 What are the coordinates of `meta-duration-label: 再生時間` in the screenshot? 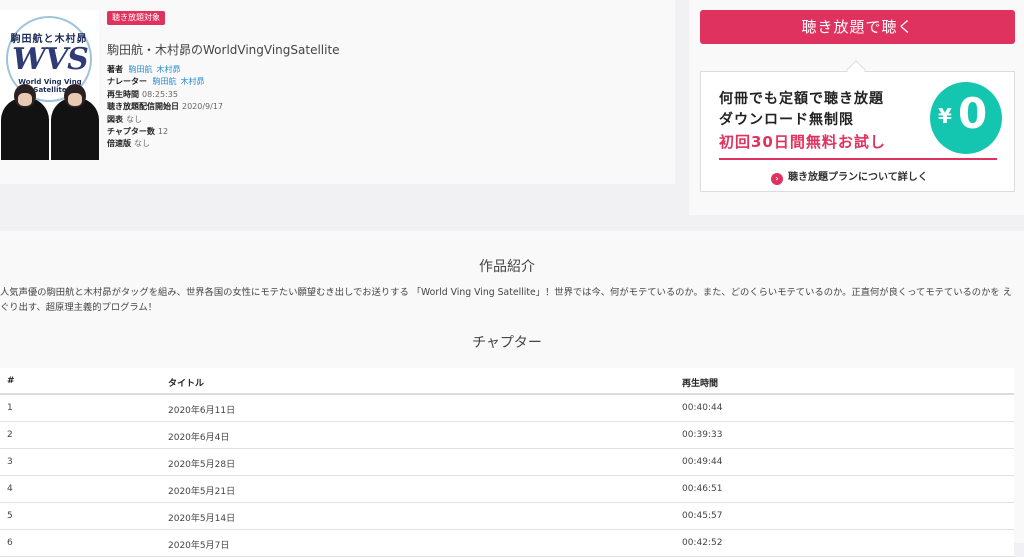 It's located at (123, 94).